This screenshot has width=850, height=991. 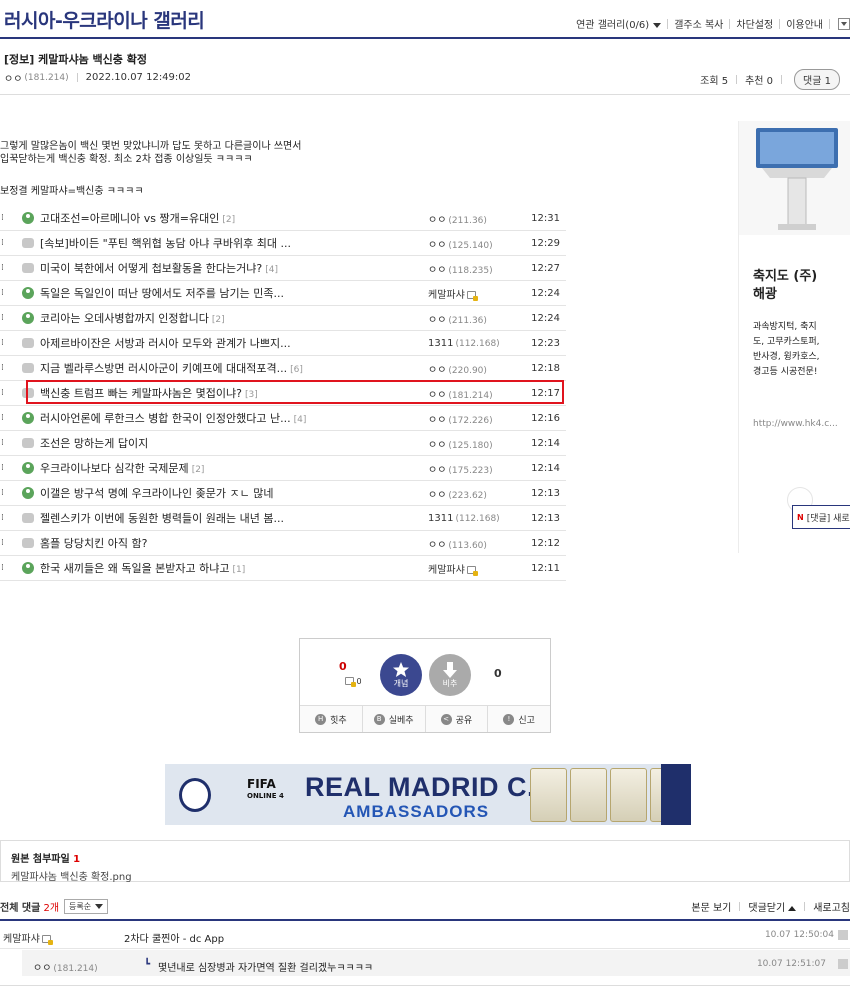 I want to click on report-button: ! 신고, so click(x=519, y=719).